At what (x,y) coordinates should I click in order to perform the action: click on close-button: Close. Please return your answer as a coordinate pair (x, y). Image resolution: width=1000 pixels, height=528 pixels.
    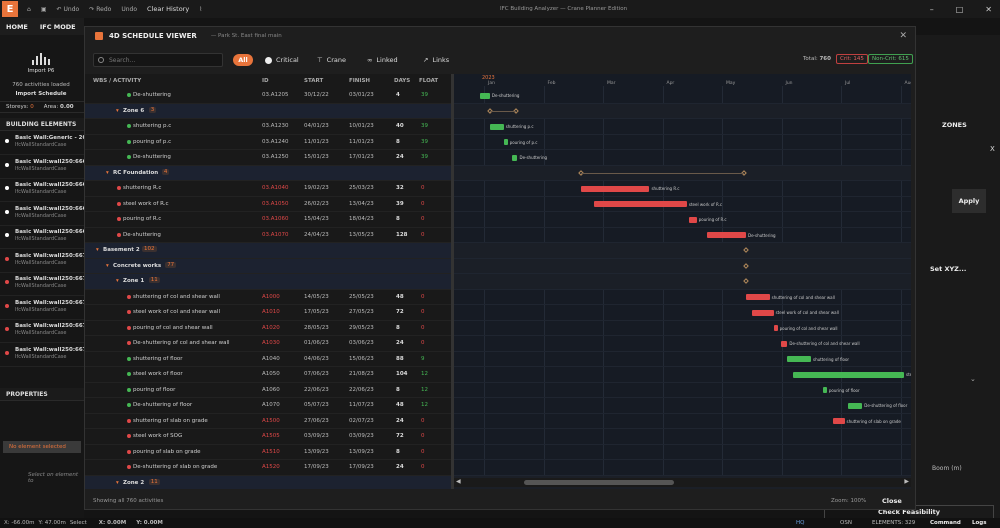
    Looking at the image, I should click on (892, 501).